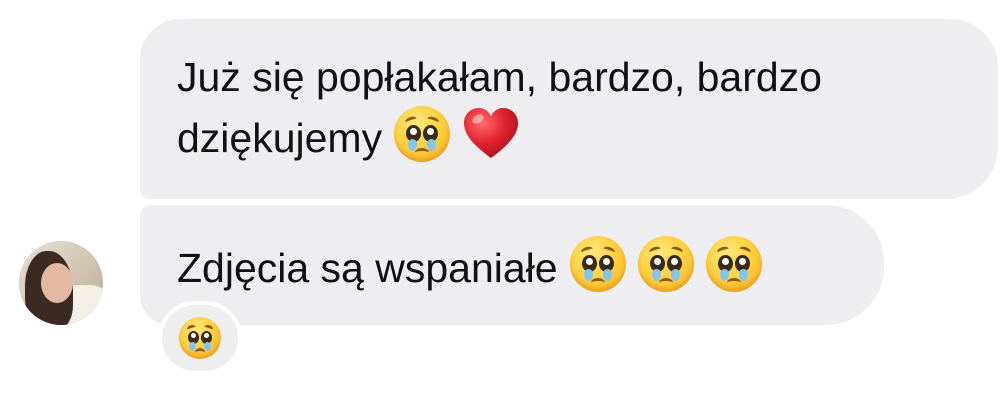 The width and height of the screenshot is (1004, 403). I want to click on message-text-line-with-emoji: dziękujemy, so click(569, 136).